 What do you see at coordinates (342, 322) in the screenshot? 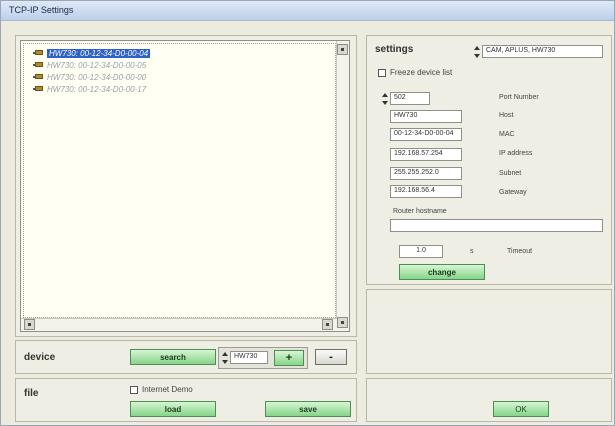
I see `scroll-down-button` at bounding box center [342, 322].